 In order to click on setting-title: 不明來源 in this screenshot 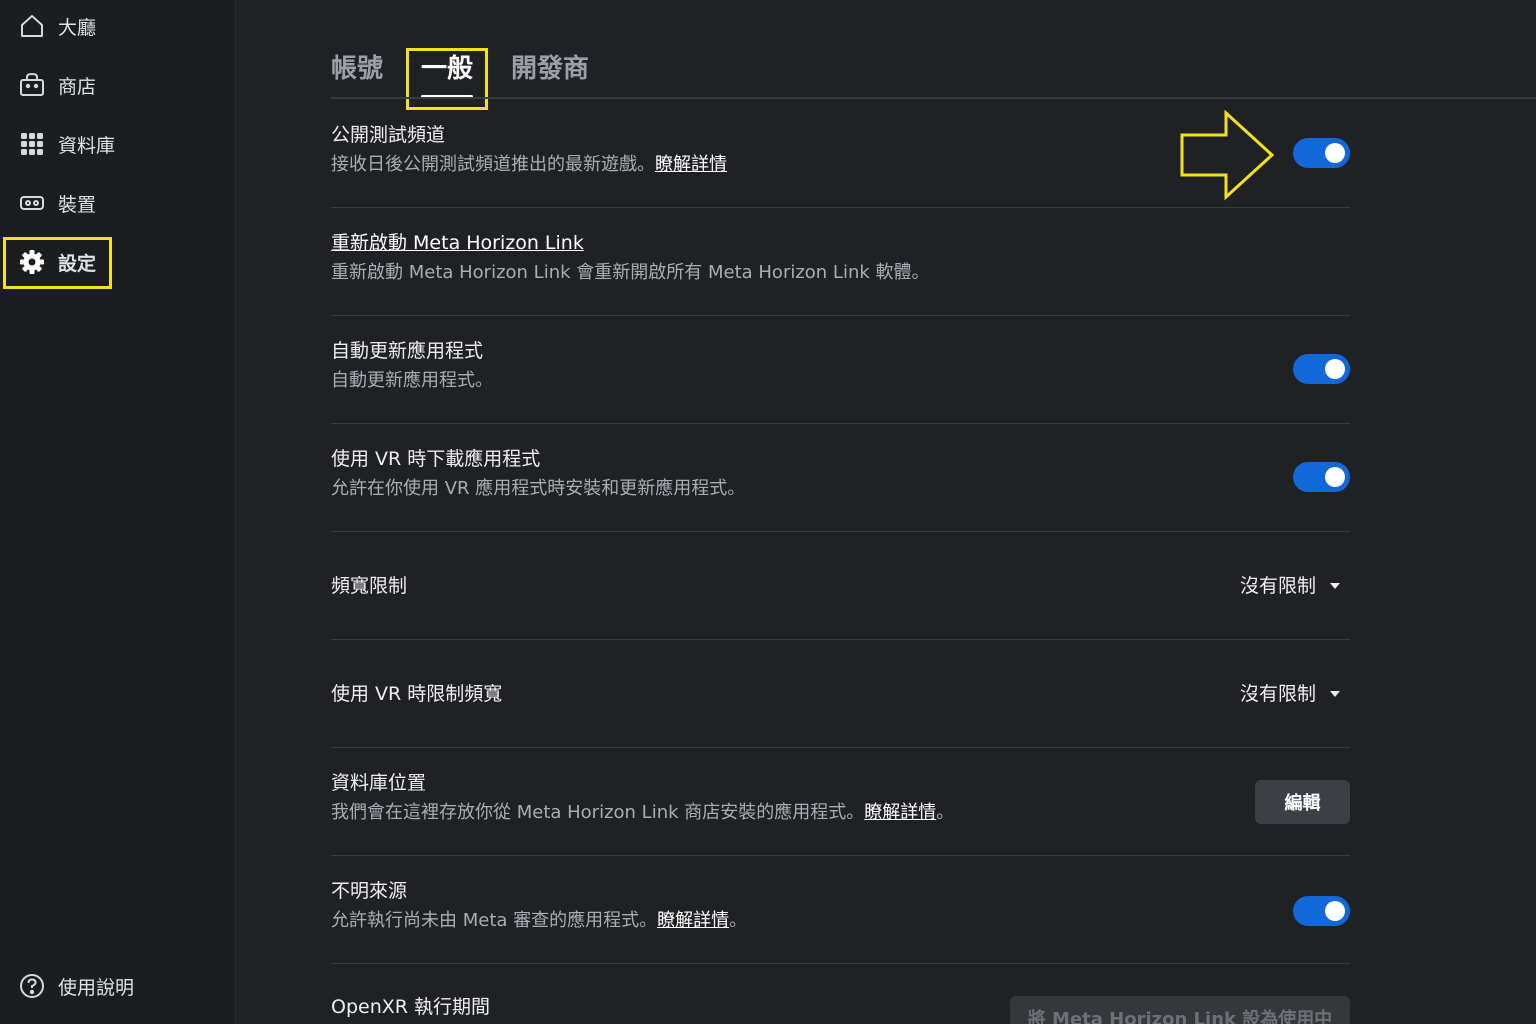, I will do `click(369, 891)`.